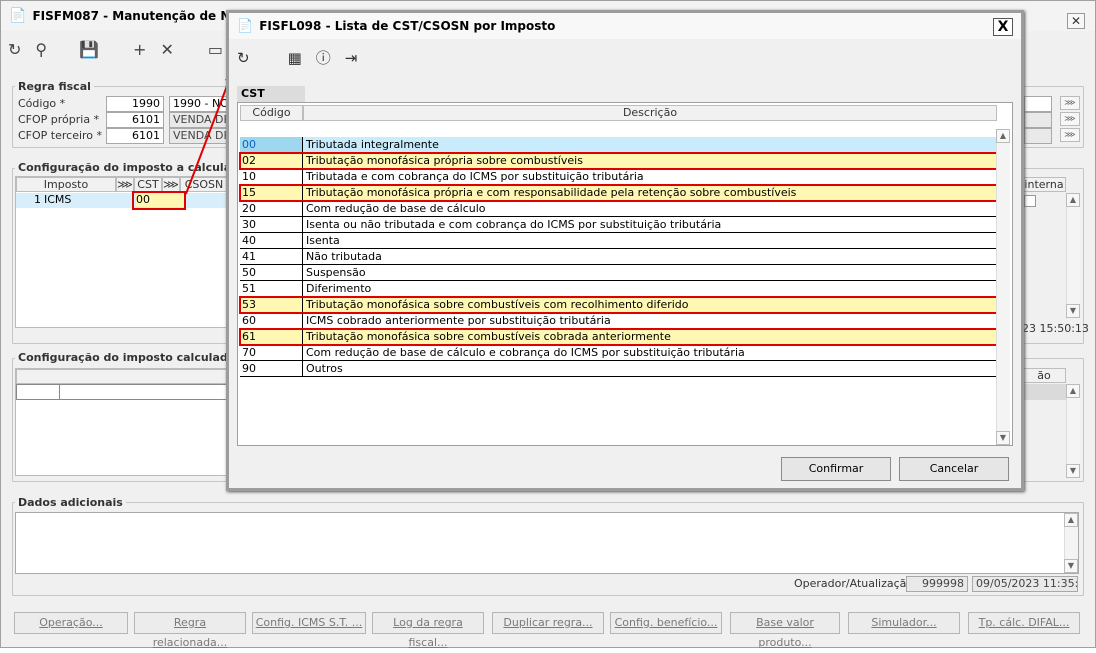 Image resolution: width=1096 pixels, height=653 pixels. Describe the element at coordinates (650, 273) in the screenshot. I see `cell-descricao: Suspensão` at that location.